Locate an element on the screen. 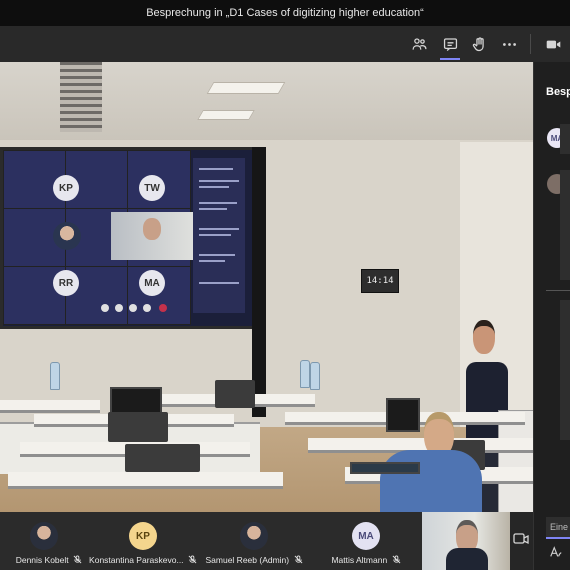 The image size is (570, 570). video-wall-avatar: MA is located at coordinates (152, 283).